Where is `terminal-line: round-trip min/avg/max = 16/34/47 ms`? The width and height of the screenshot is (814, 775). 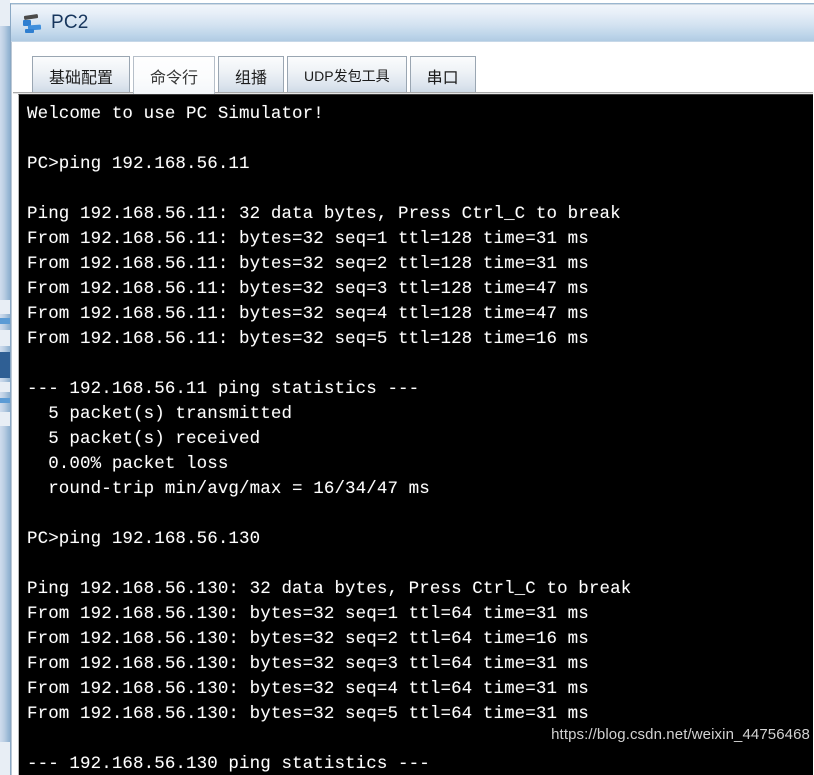 terminal-line: round-trip min/avg/max = 16/34/47 ms is located at coordinates (228, 489).